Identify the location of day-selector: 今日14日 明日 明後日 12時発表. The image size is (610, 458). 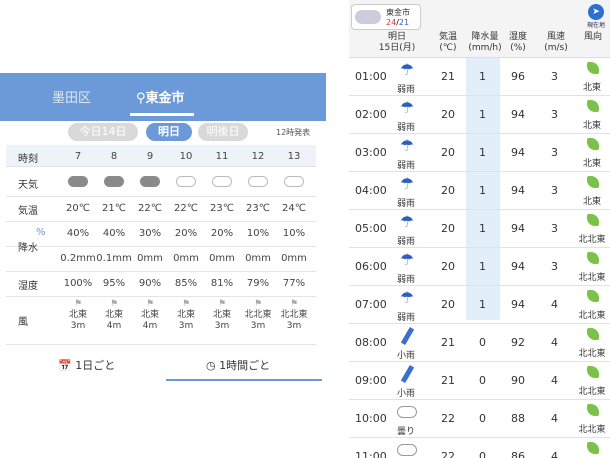
(161, 132).